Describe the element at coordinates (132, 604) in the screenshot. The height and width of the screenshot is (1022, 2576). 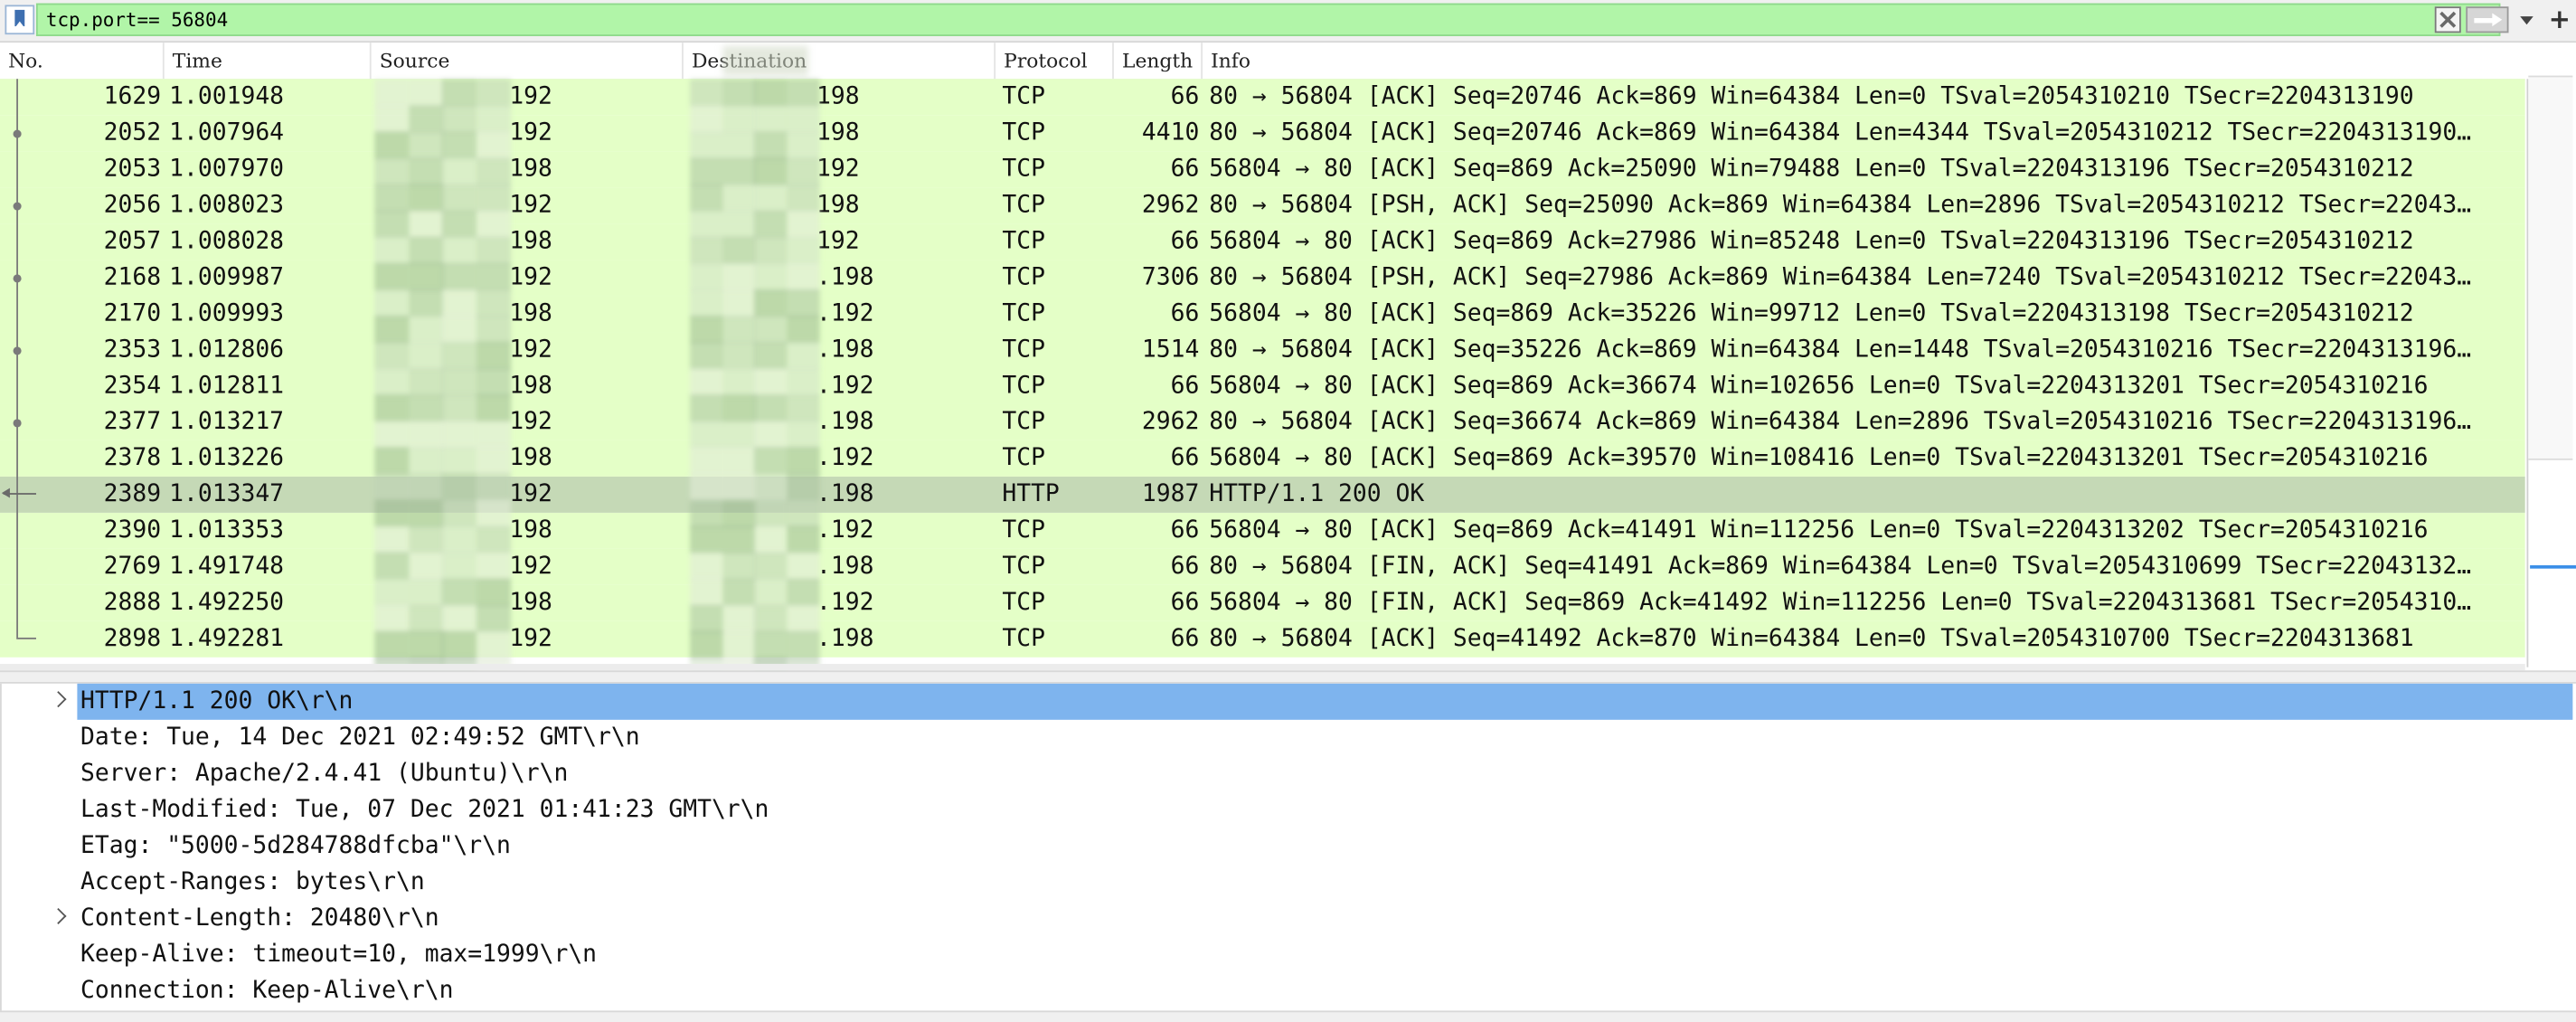
I see `packet-number: 2888` at that location.